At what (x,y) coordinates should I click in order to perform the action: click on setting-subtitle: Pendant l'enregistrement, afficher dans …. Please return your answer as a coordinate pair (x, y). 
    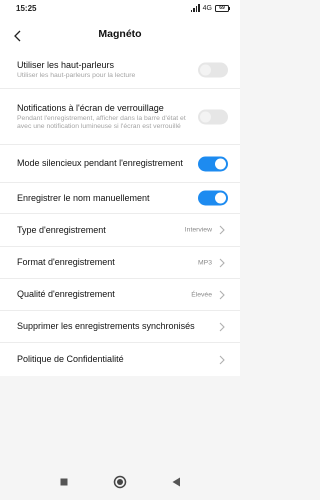
    Looking at the image, I should click on (101, 122).